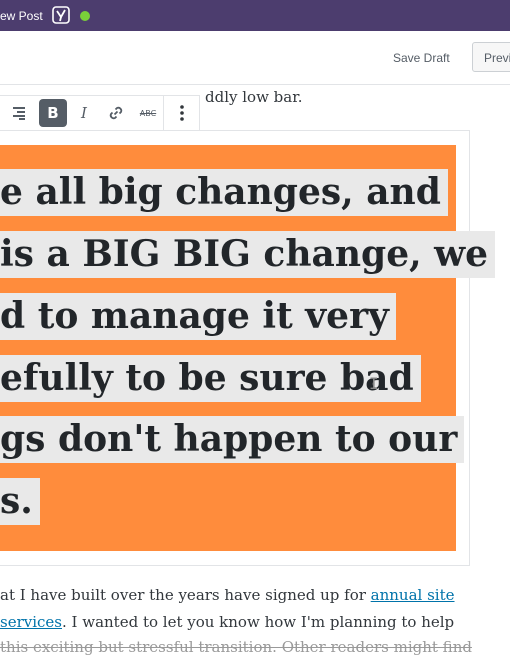 The image size is (510, 656). I want to click on save-draft-button: Save Draft, so click(421, 58).